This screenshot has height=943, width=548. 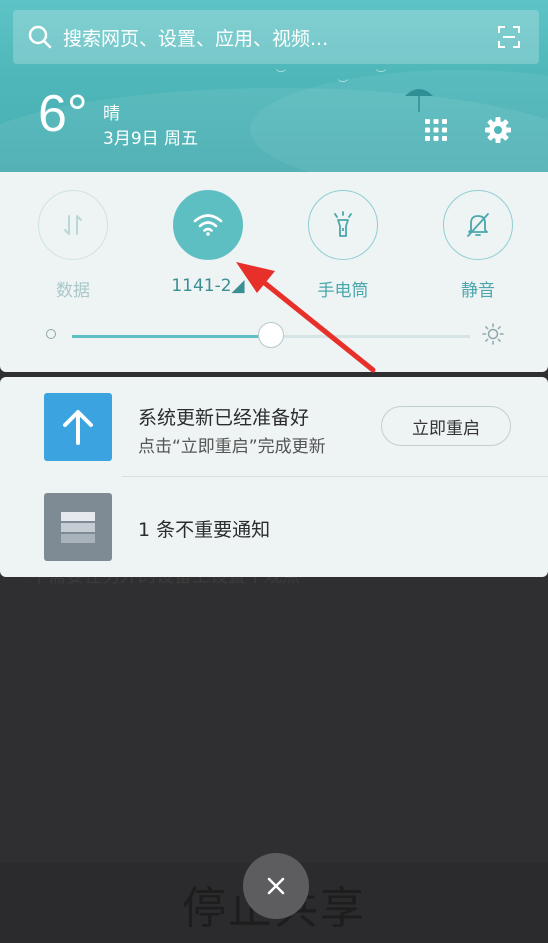 I want to click on search-icon, so click(x=40, y=37).